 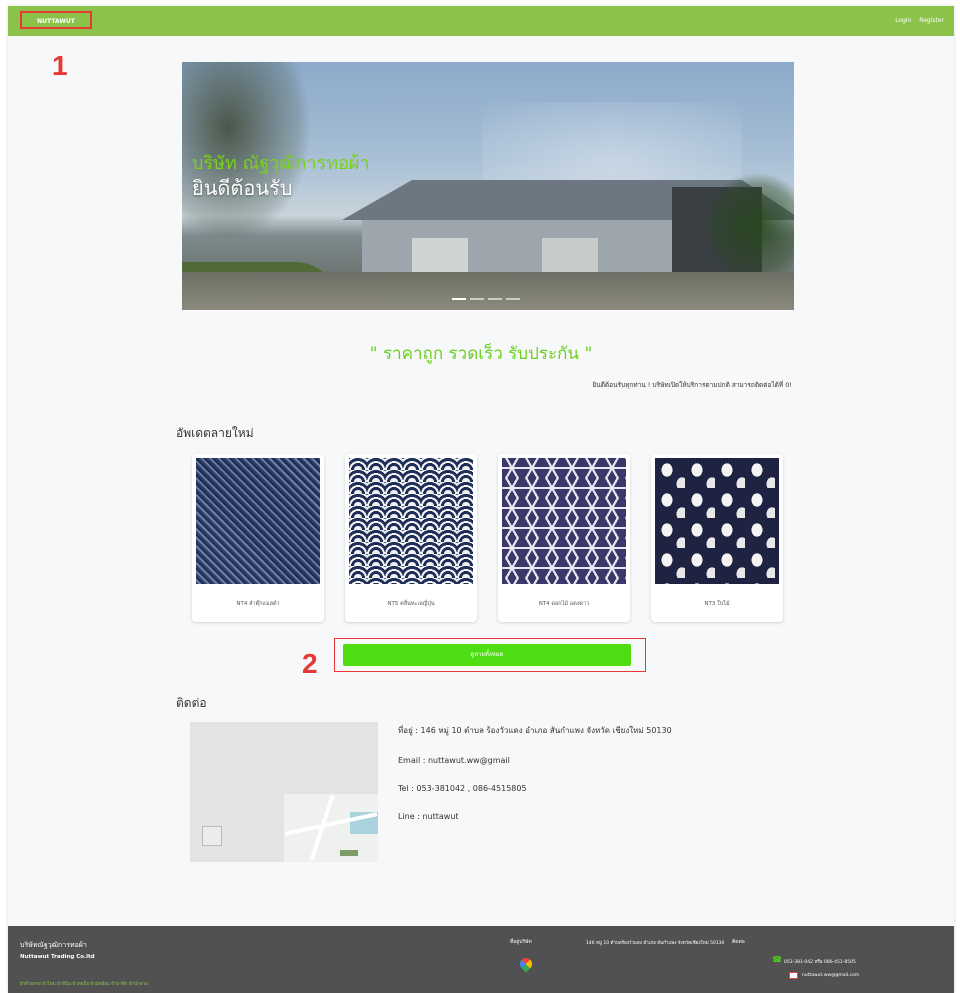 What do you see at coordinates (738, 942) in the screenshot?
I see `footer-contact-heading: ติดต่อ` at bounding box center [738, 942].